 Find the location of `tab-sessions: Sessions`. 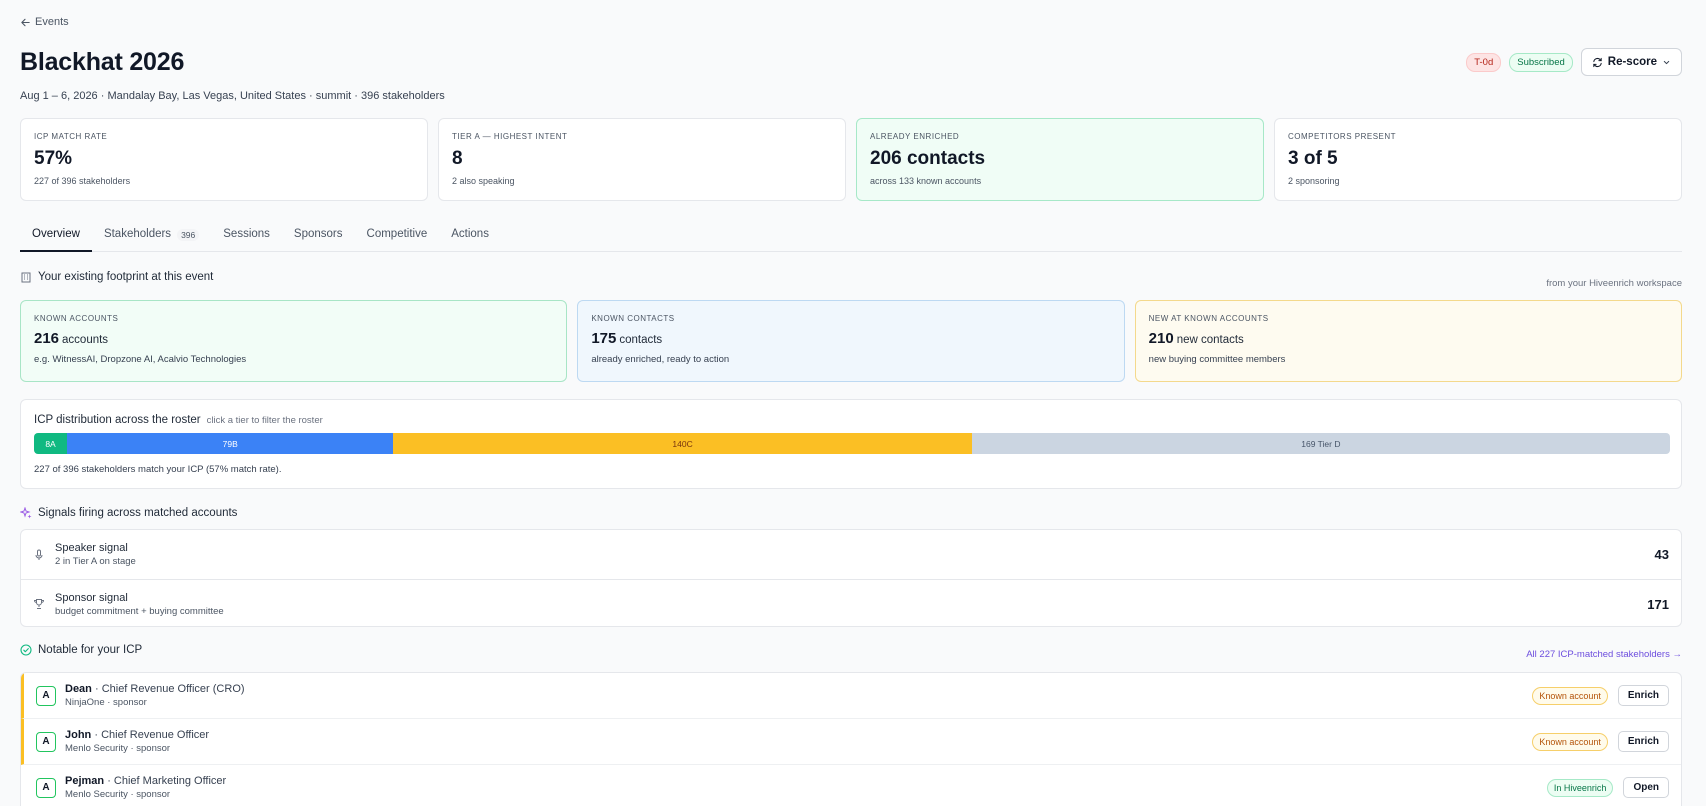

tab-sessions: Sessions is located at coordinates (246, 238).